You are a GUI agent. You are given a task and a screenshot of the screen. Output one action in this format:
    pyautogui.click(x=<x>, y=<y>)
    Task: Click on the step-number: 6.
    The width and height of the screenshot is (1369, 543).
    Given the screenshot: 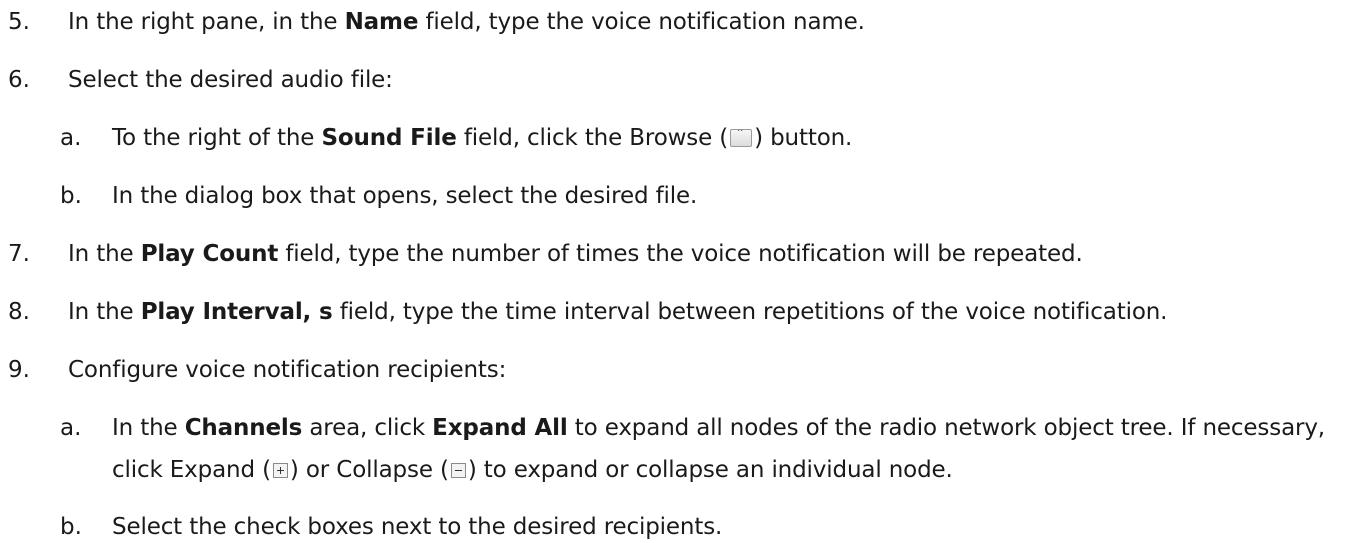 What is the action you would take?
    pyautogui.click(x=19, y=80)
    